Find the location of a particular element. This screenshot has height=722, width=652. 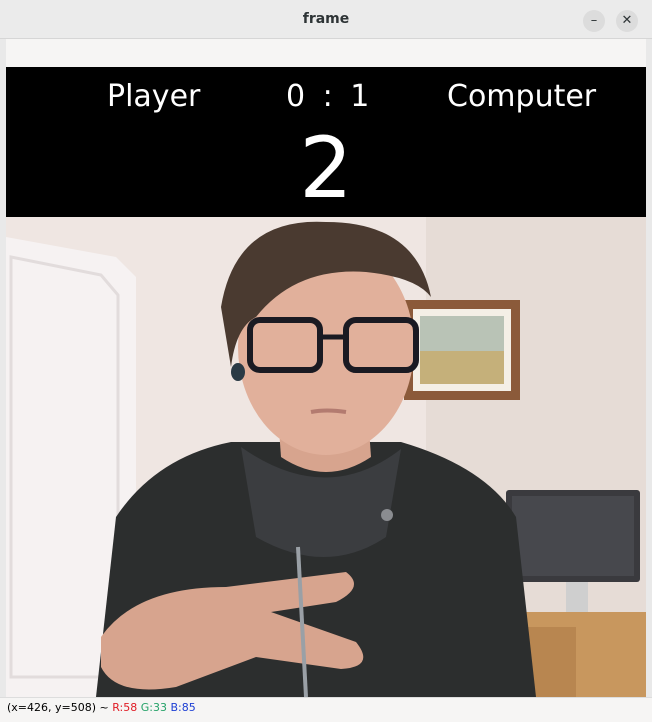

computer-label: Computer is located at coordinates (522, 96).